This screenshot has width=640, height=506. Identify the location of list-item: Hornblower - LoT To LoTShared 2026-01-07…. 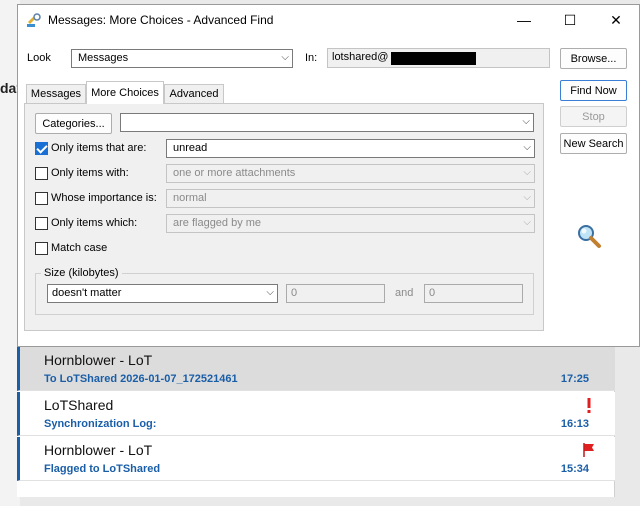
(316, 369).